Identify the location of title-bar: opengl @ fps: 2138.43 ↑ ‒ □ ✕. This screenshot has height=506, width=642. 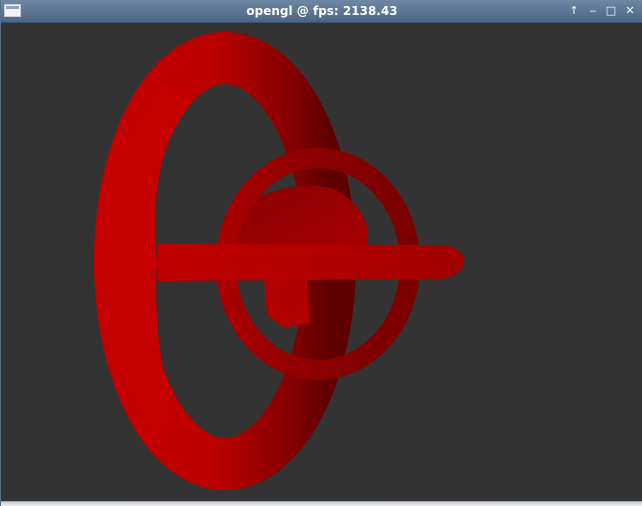
(321, 11).